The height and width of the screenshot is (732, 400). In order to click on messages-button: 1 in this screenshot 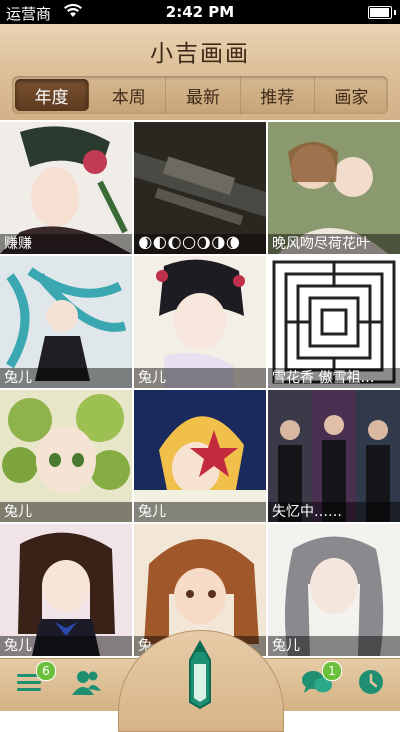, I will do `click(321, 681)`.